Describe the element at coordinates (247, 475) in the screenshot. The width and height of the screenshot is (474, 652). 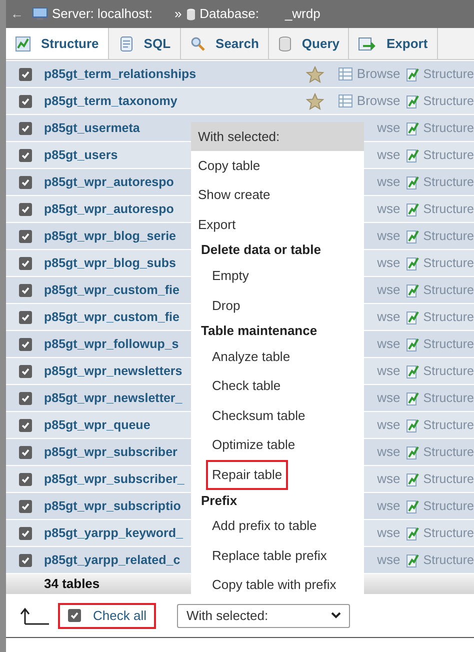
I see `menu-item: Repair table` at that location.